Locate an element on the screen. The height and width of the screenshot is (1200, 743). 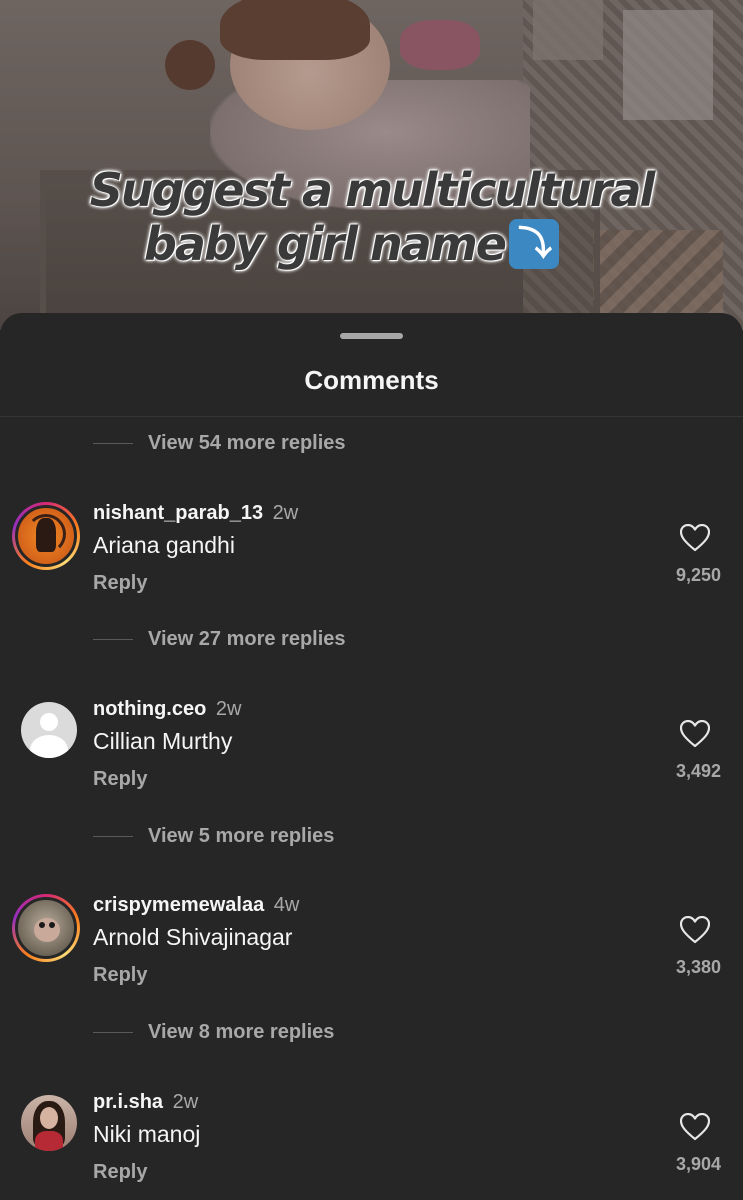
comment-header: nothing.ceo 2w is located at coordinates (167, 709).